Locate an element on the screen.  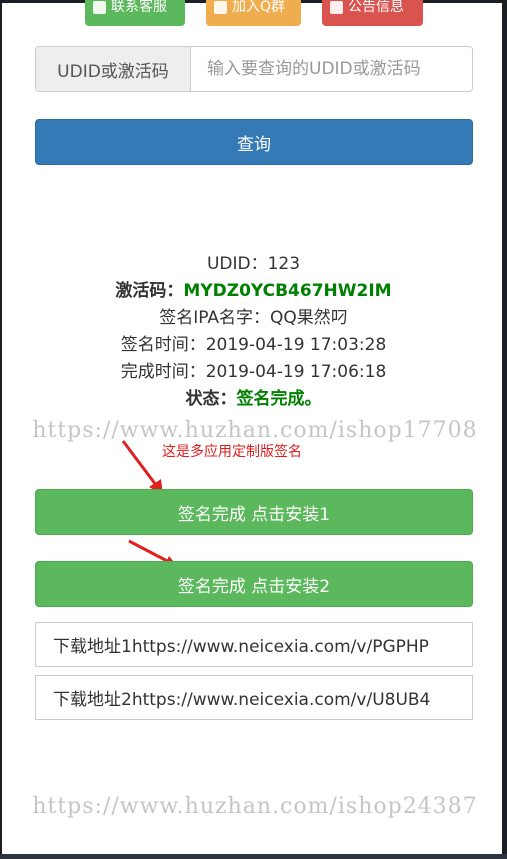
window-frame-right is located at coordinates (504, 429).